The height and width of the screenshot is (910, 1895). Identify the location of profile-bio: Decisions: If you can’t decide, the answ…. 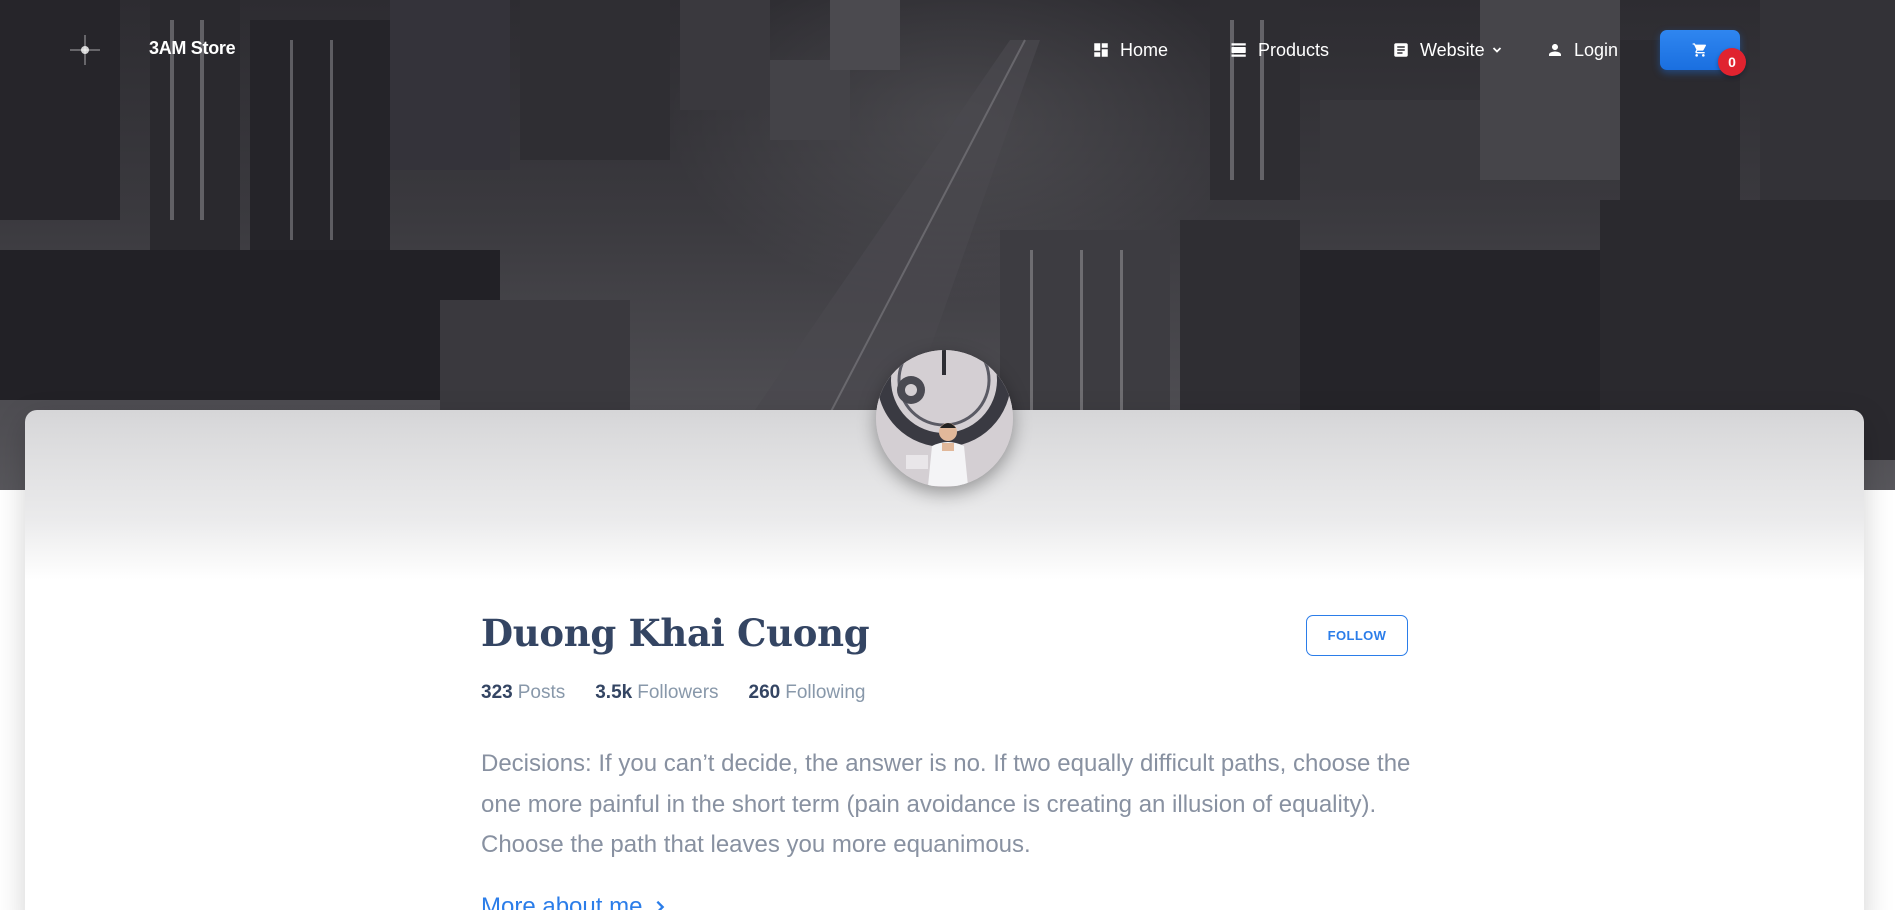
(946, 804).